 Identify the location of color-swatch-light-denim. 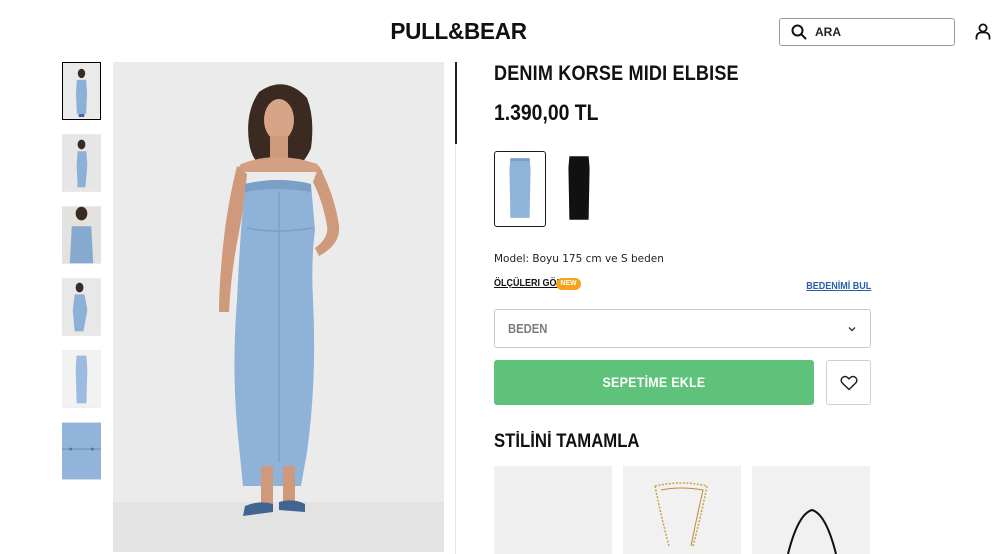
(520, 189).